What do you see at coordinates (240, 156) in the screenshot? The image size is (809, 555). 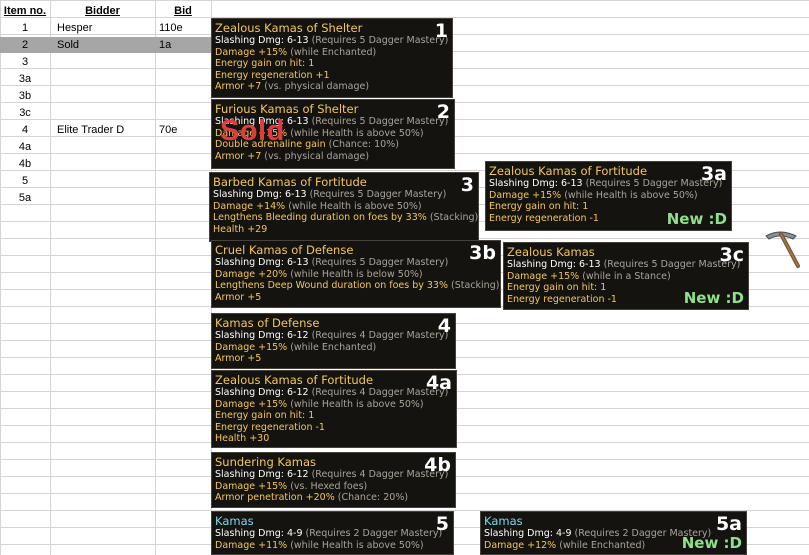 I see `stat-value: Armor +7` at bounding box center [240, 156].